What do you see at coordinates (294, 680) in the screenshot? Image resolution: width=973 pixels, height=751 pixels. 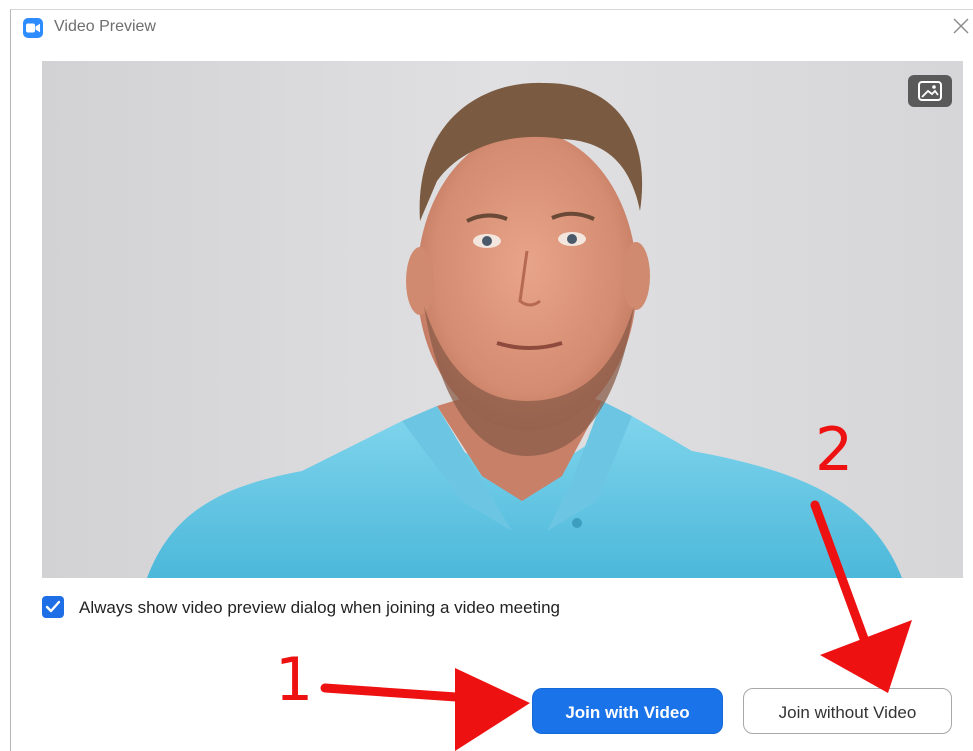 I see `annotation-step-1: 1` at bounding box center [294, 680].